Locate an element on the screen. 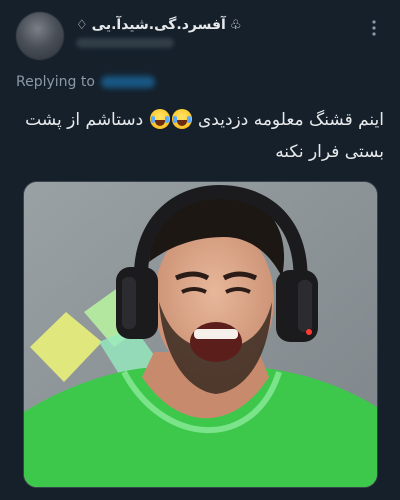 This screenshot has width=400, height=500. tweet-text-line-1: اینم قشنگ معلومه دزدیدی دستاشم از پشت is located at coordinates (201, 120).